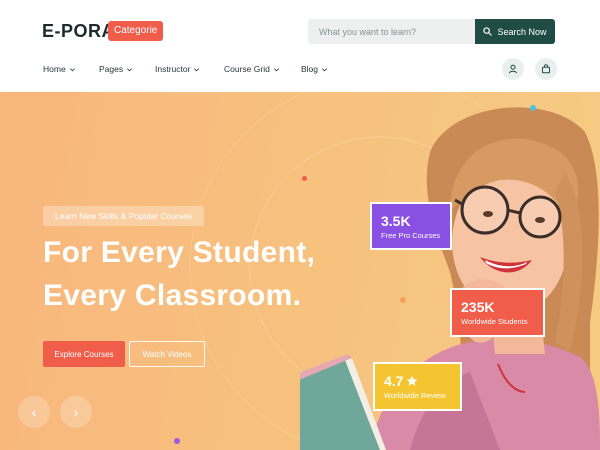  What do you see at coordinates (388, 31) in the screenshot?
I see `search-input` at bounding box center [388, 31].